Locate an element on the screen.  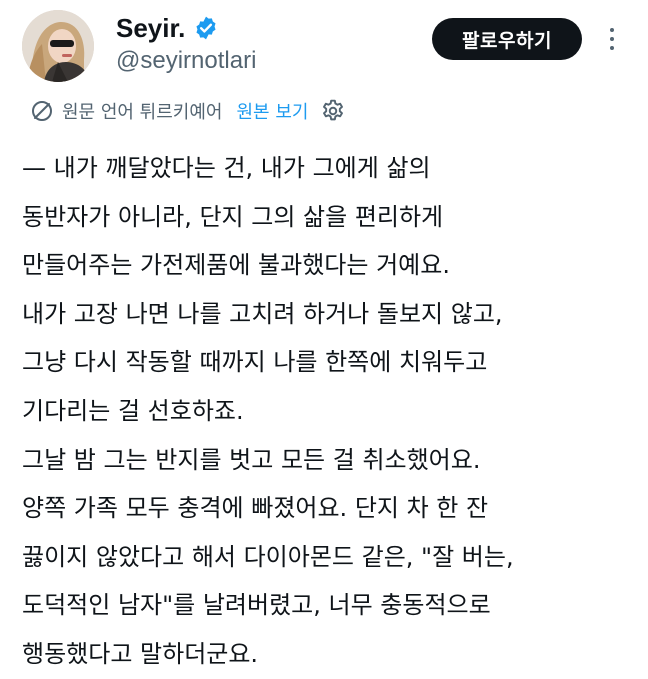
tweet-line: 내가 고장 나면 나를 고치려 하거나 돌보지 않고, is located at coordinates (262, 313).